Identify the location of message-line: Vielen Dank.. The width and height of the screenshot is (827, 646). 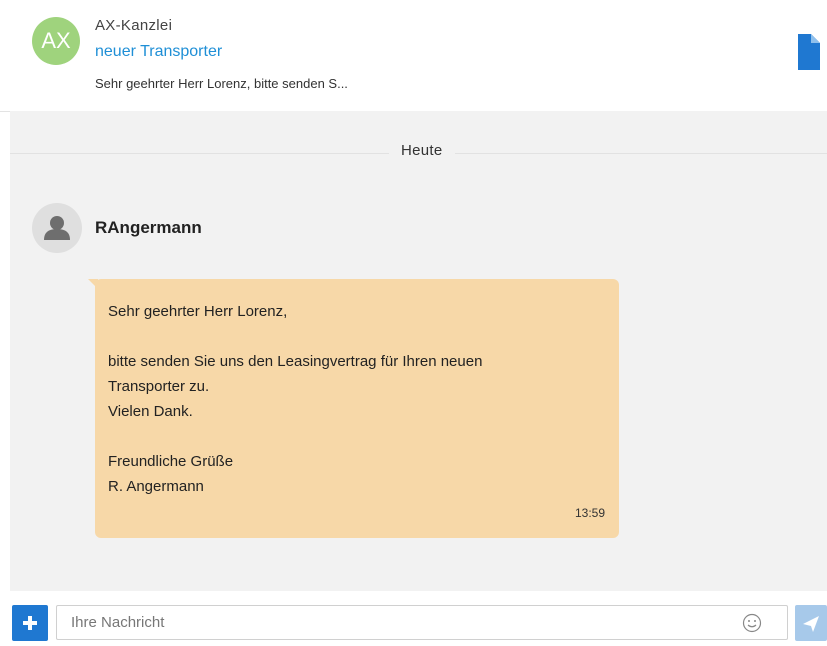
(150, 411).